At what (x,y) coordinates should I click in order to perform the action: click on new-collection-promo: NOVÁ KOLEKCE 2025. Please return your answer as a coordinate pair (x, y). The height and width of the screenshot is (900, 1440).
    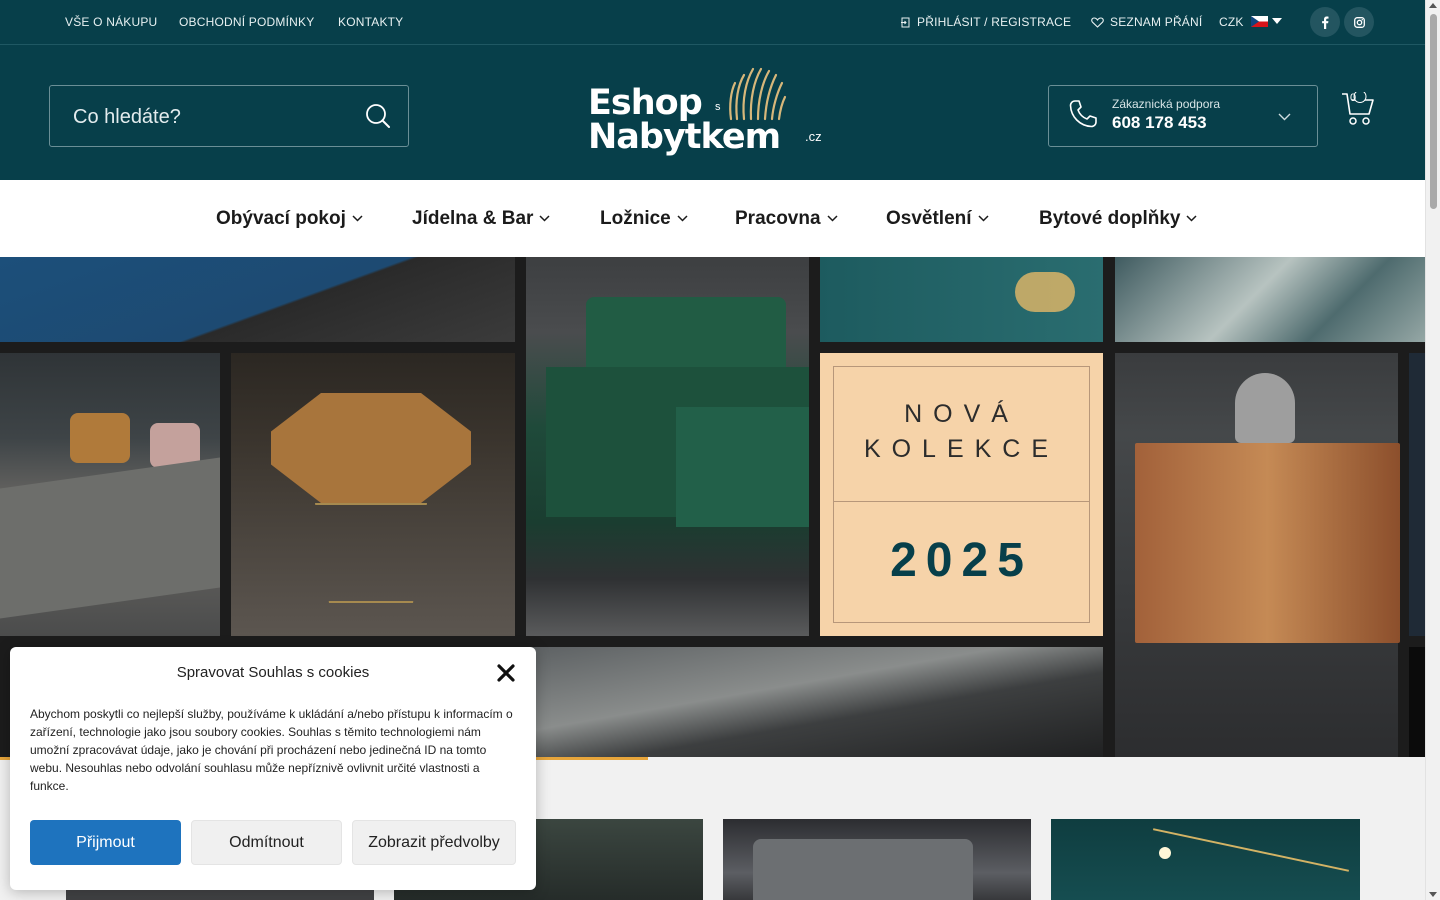
    Looking at the image, I should click on (961, 494).